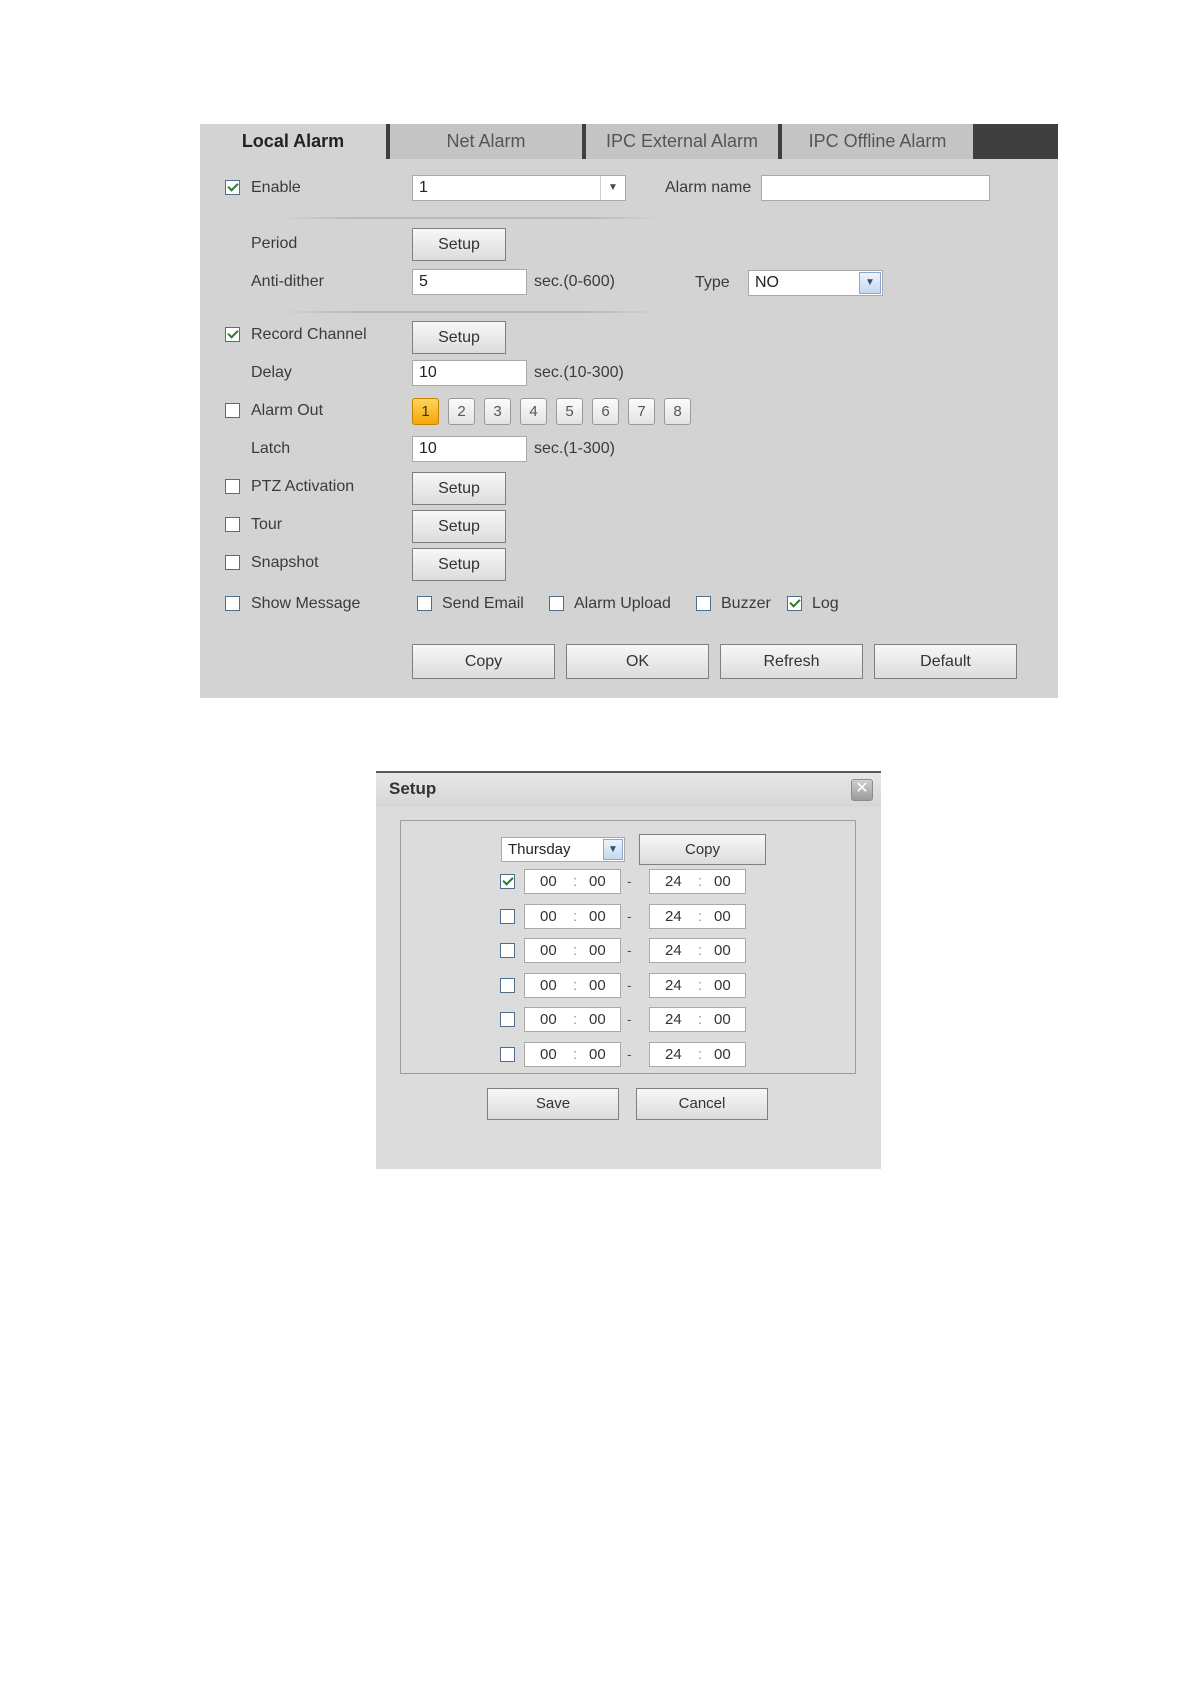 This screenshot has height=1684, width=1190. I want to click on alarm-name-label: Alarm name, so click(708, 187).